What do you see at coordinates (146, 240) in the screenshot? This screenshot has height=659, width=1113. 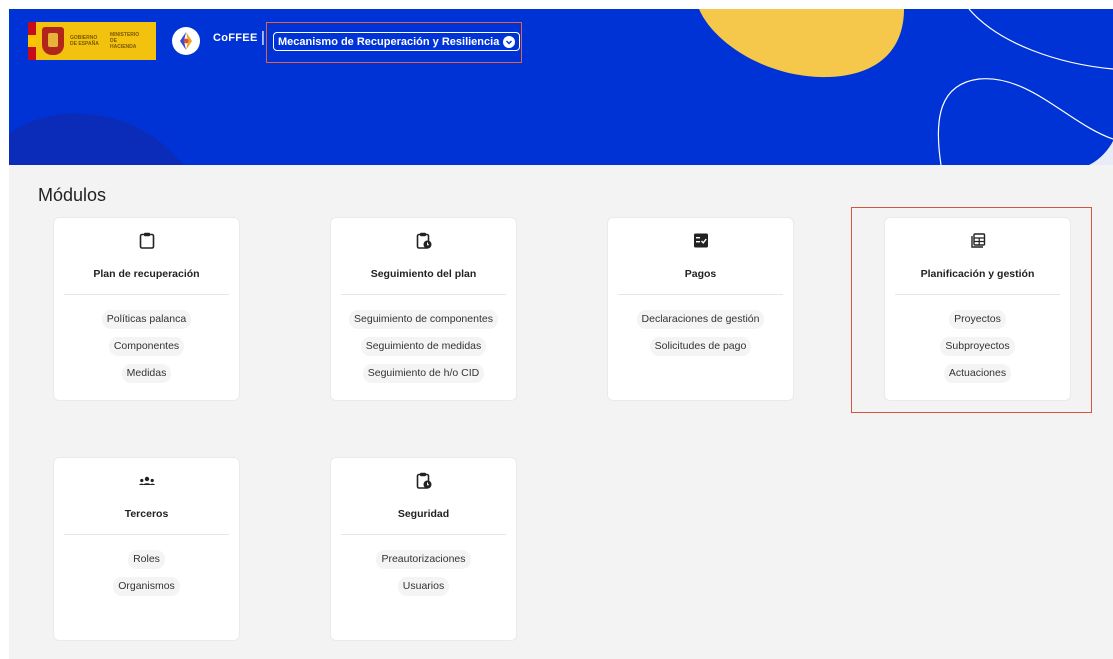 I see `clipboard-icon` at bounding box center [146, 240].